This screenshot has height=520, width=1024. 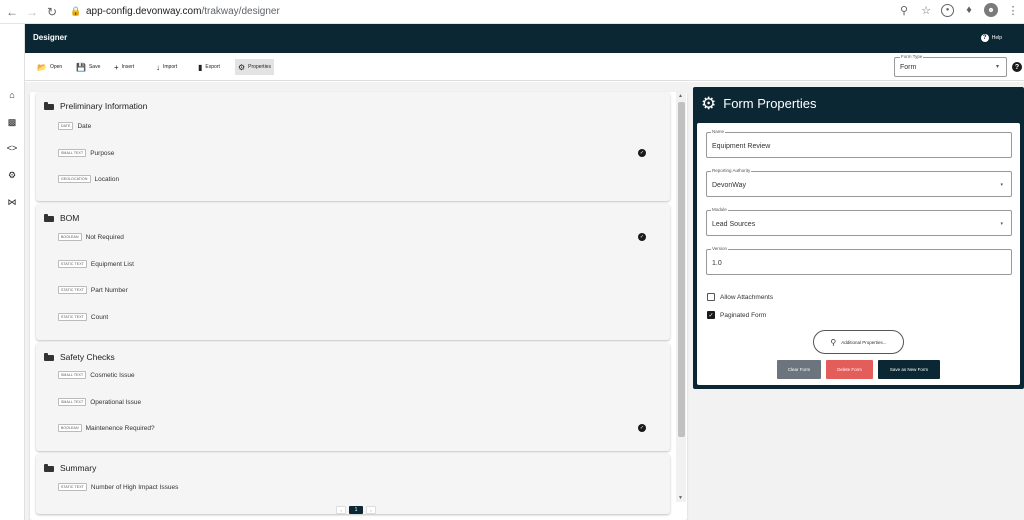 I want to click on clear-form-button: Clear Form, so click(x=799, y=369).